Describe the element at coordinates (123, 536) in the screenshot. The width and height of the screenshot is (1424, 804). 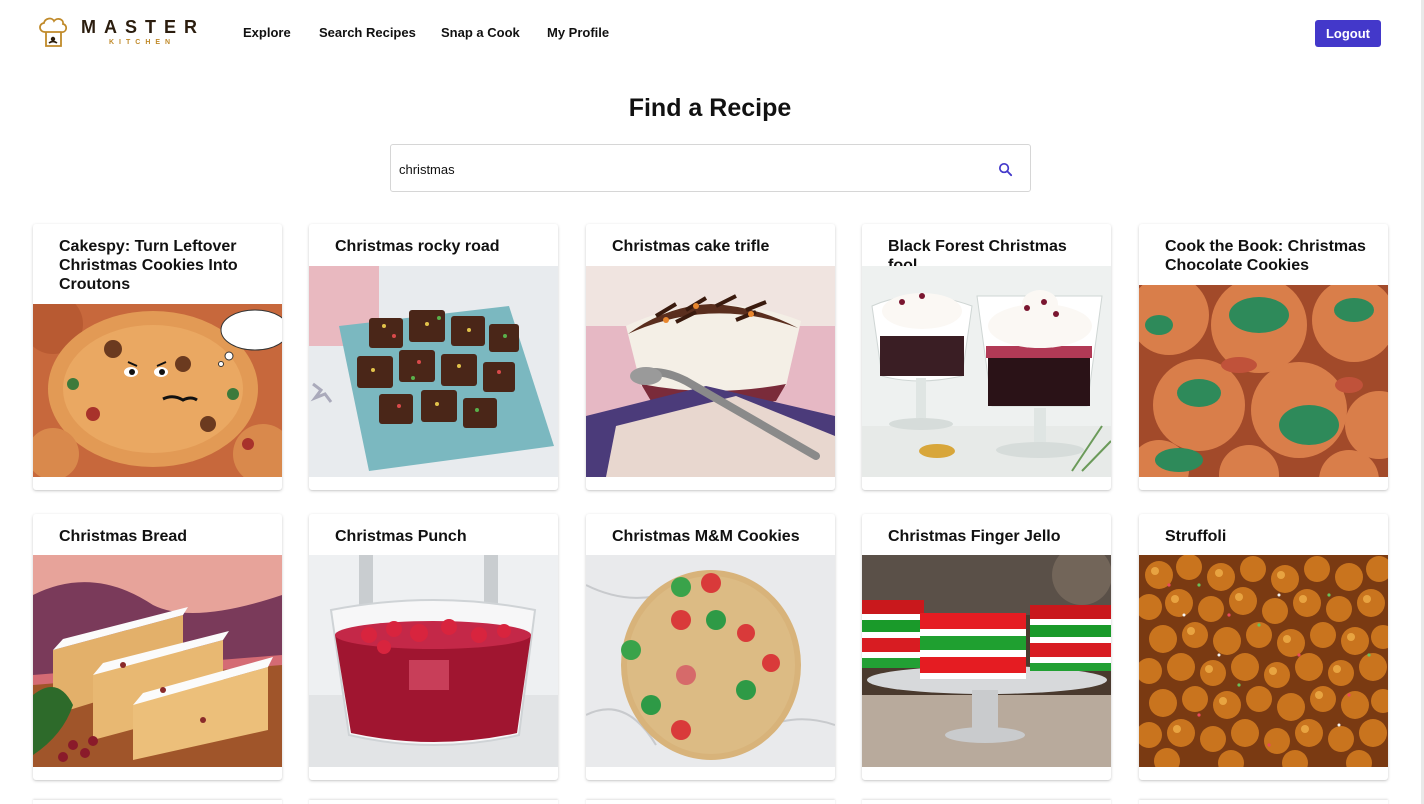
I see `recipe-title: Christmas Bread` at that location.